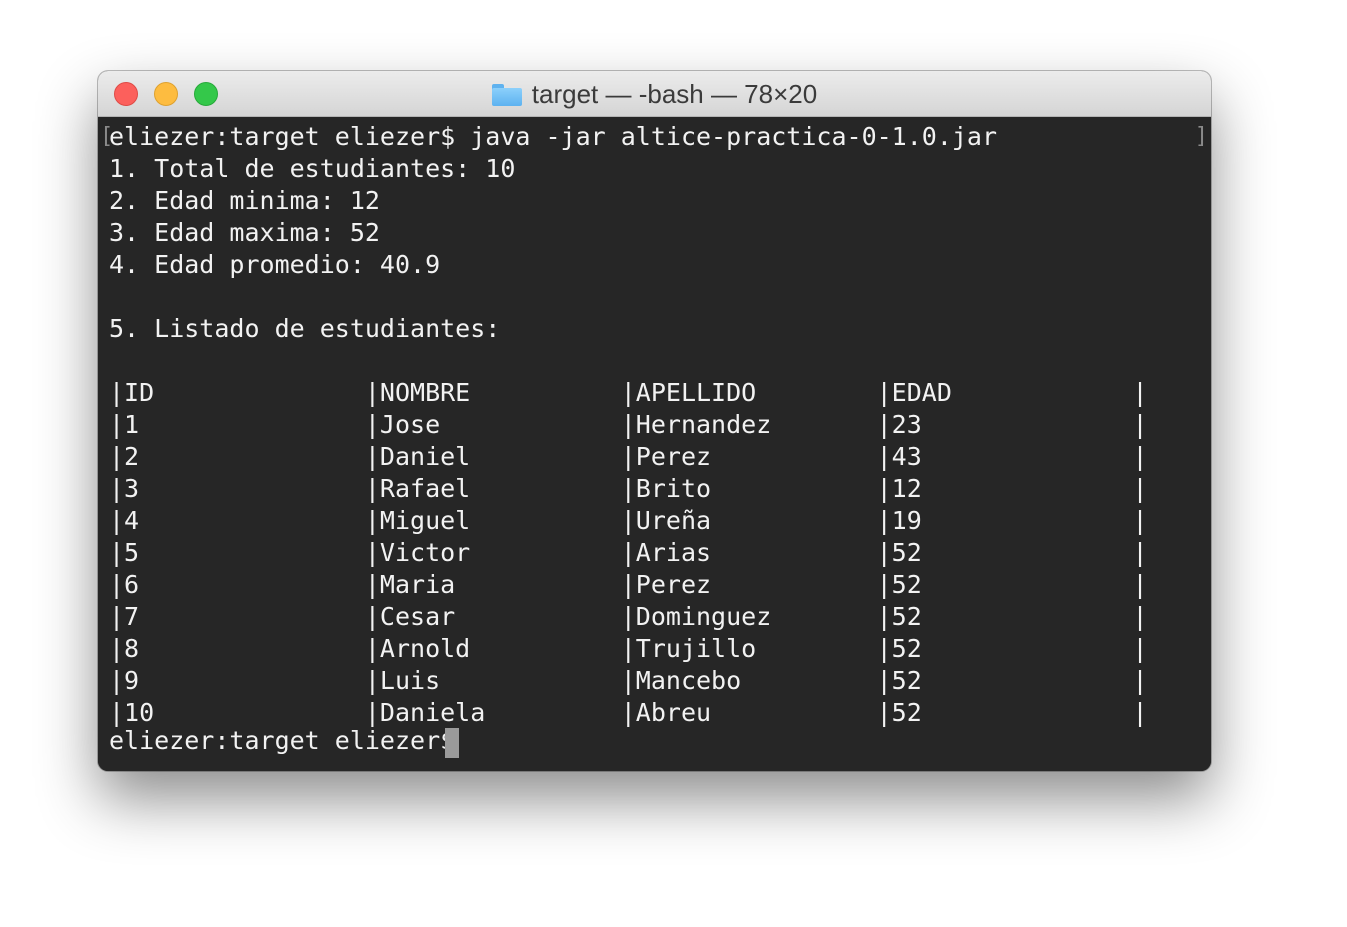 The image size is (1347, 927). I want to click on output-line: 5. Listado de estudiantes:, so click(305, 328).